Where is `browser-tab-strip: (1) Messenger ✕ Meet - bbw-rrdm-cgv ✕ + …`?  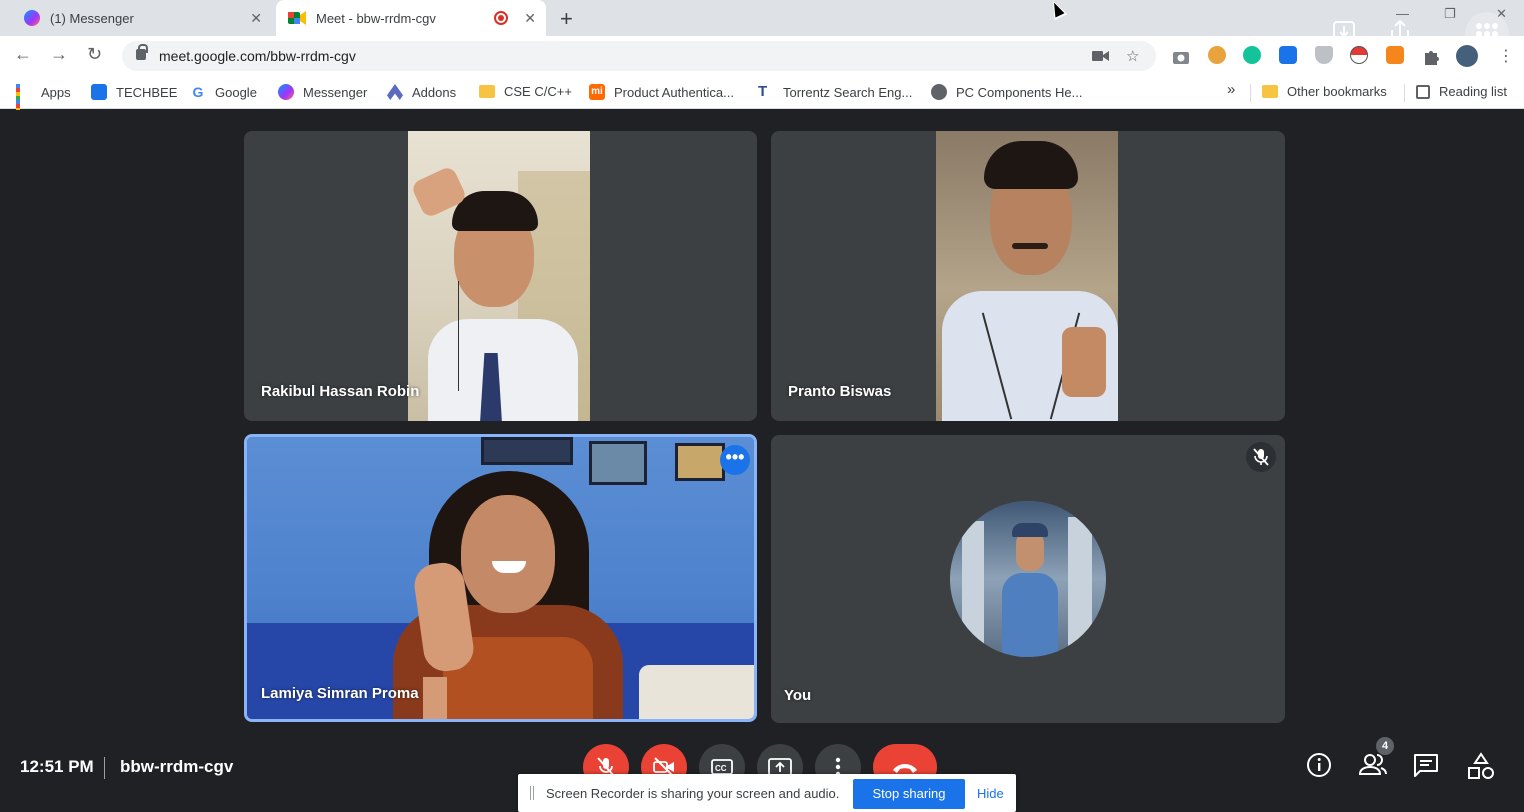 browser-tab-strip: (1) Messenger ✕ Meet - bbw-rrdm-cgv ✕ + … is located at coordinates (762, 28).